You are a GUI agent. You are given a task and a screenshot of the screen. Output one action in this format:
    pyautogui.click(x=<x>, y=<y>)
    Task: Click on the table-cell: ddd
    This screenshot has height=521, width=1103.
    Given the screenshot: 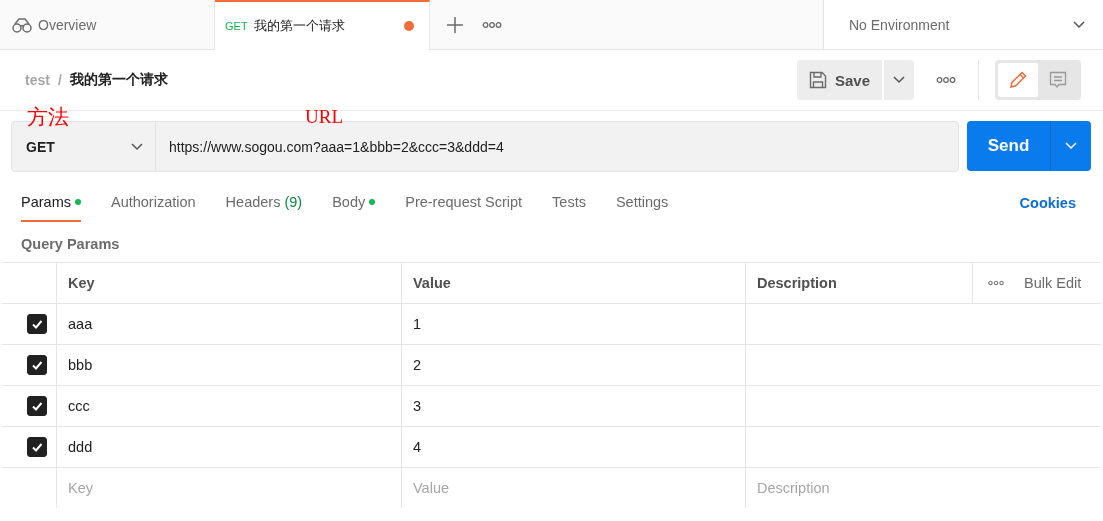 What is the action you would take?
    pyautogui.click(x=229, y=447)
    